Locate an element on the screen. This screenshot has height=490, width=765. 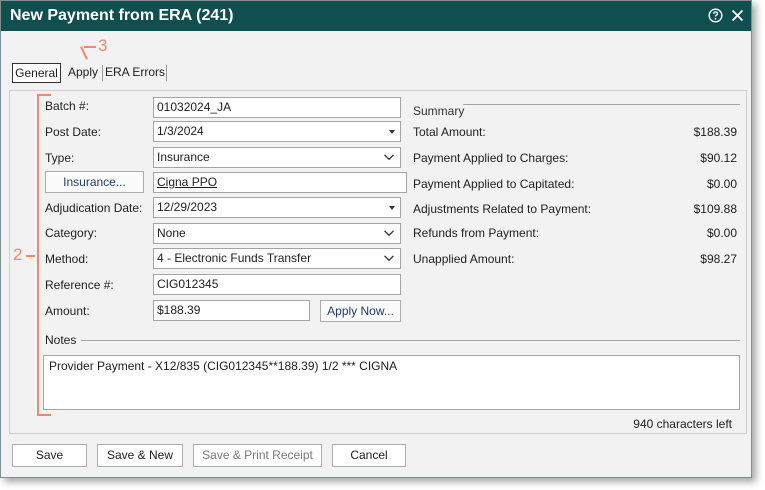
summary-refunds-value: $0.00 is located at coordinates (721, 233).